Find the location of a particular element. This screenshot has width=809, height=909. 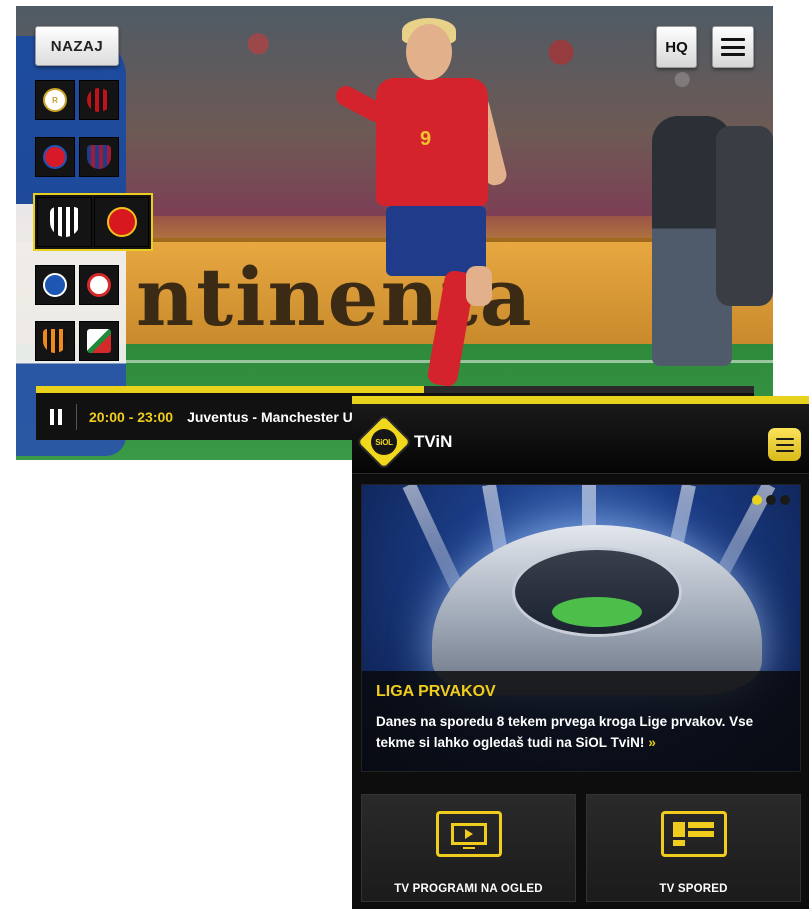

tv-stand is located at coordinates (468, 848).